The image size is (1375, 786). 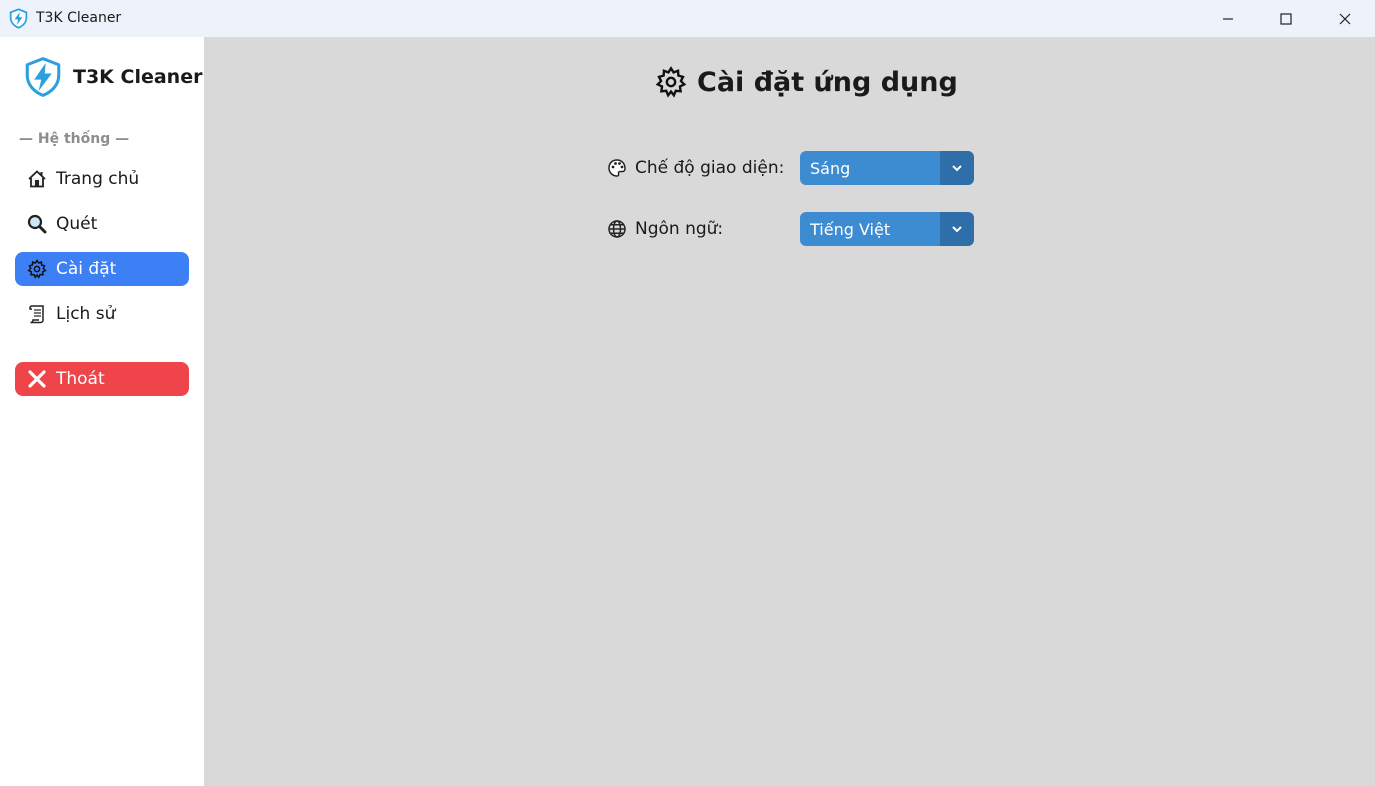 What do you see at coordinates (18, 18) in the screenshot?
I see `shield-lightning-icon` at bounding box center [18, 18].